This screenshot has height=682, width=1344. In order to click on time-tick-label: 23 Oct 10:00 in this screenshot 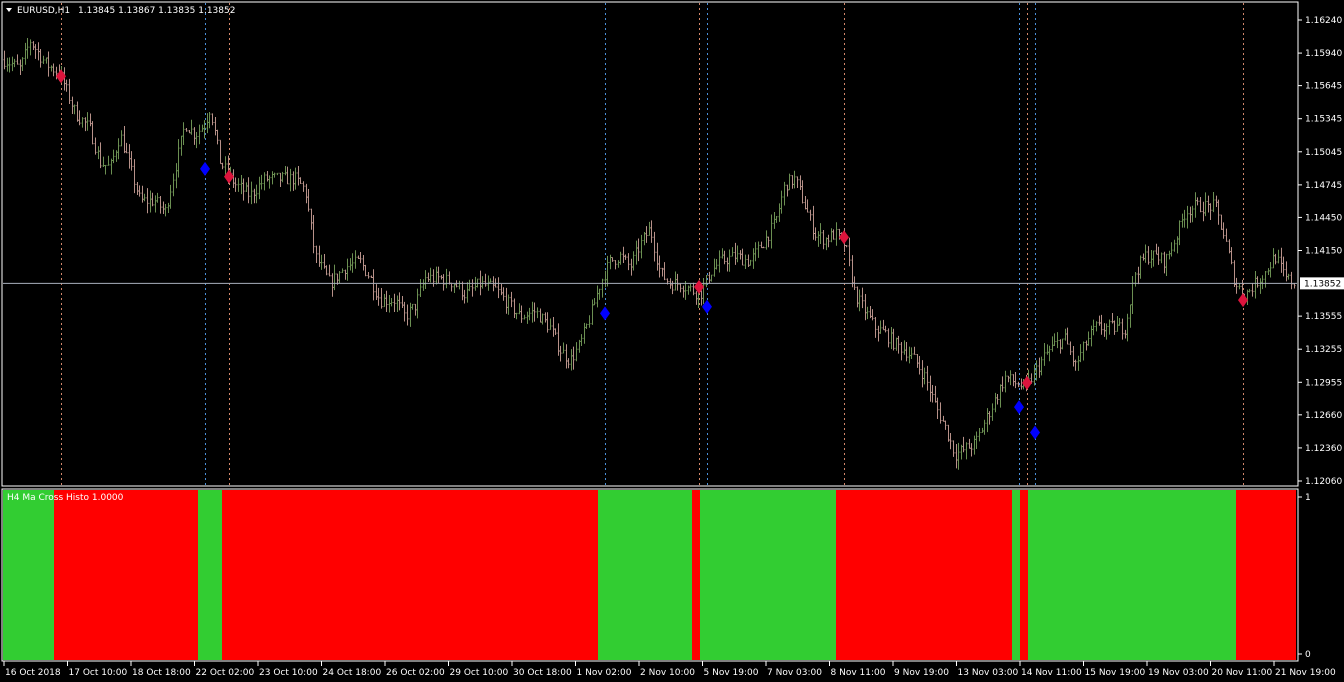, I will do `click(288, 673)`.